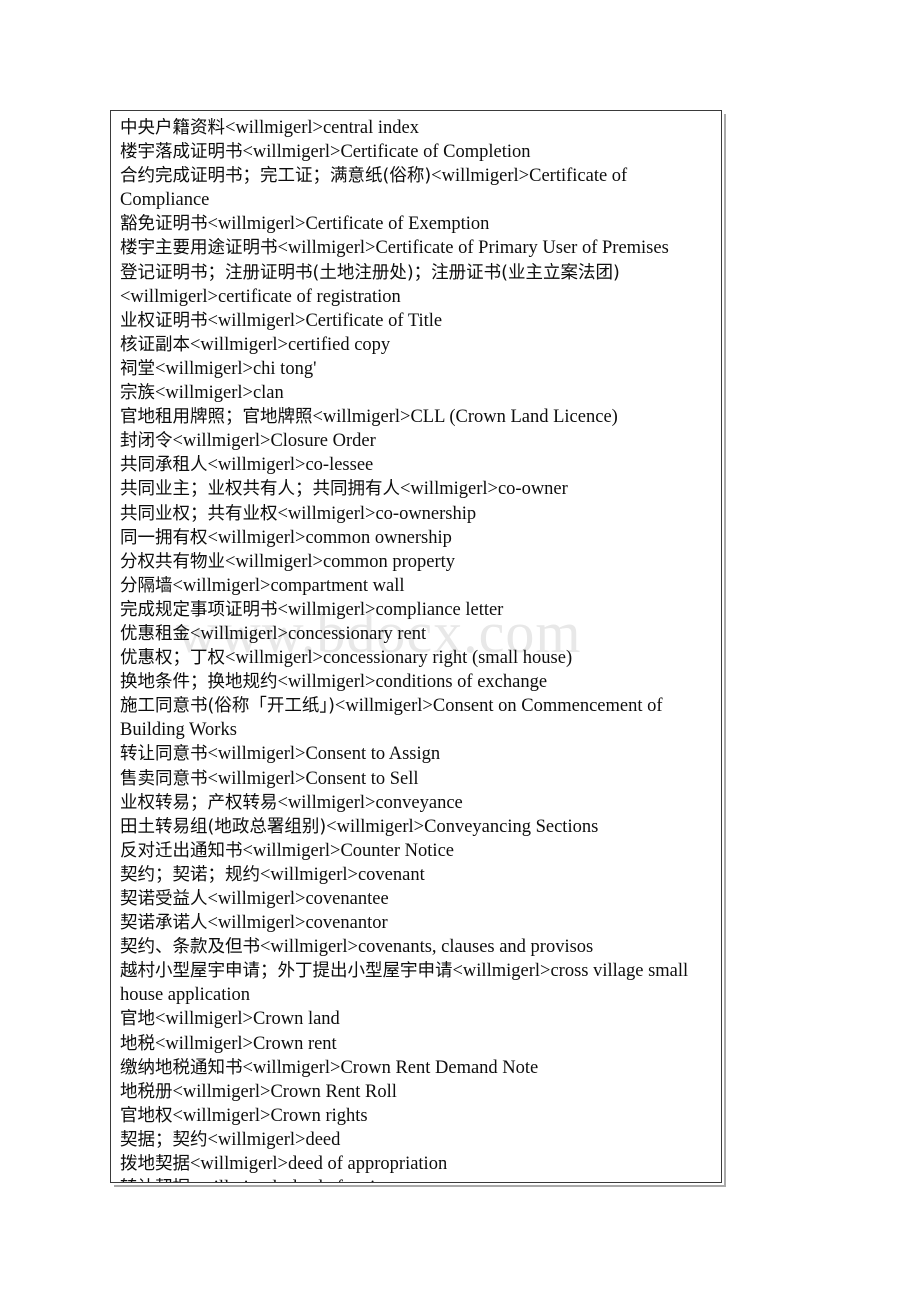  Describe the element at coordinates (309, 296) in the screenshot. I see `glossary-entry-english: certificate of registration` at that location.